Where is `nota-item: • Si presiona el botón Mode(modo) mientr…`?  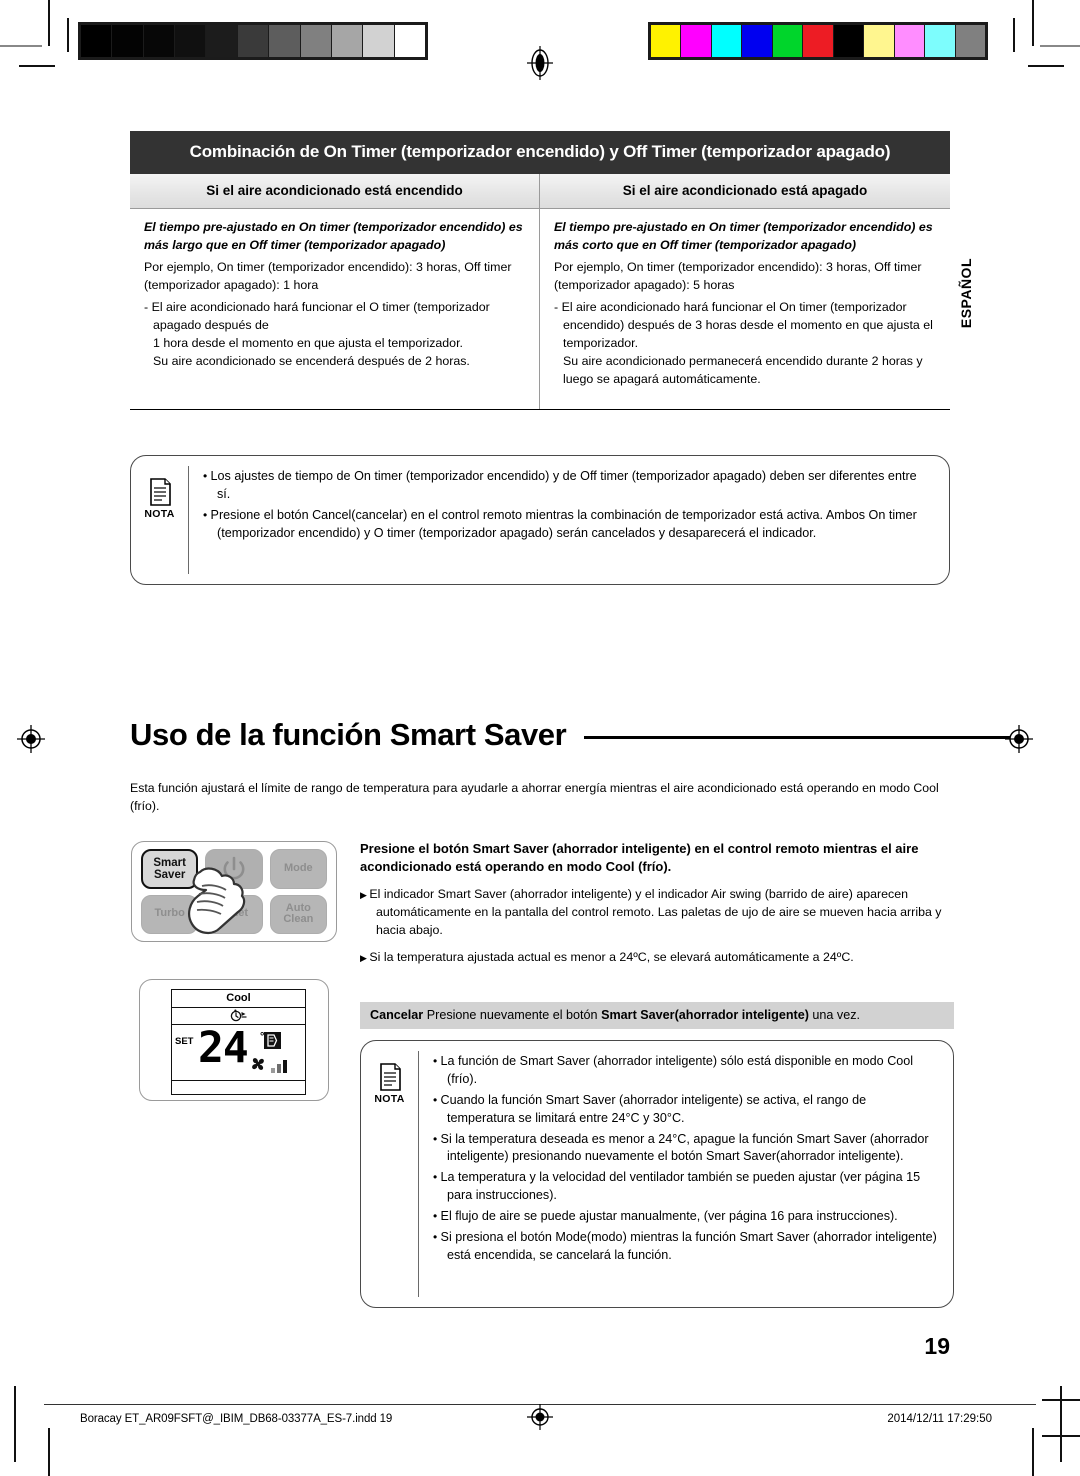
nota-item: • Si presiona el botón Mode(modo) mientr… is located at coordinates (685, 1247).